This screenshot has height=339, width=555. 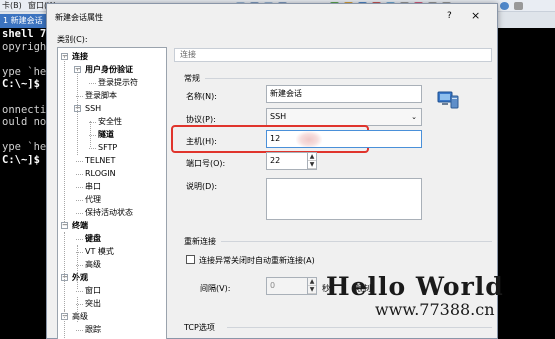 What do you see at coordinates (109, 70) in the screenshot?
I see `tree-item: 用户身份验证` at bounding box center [109, 70].